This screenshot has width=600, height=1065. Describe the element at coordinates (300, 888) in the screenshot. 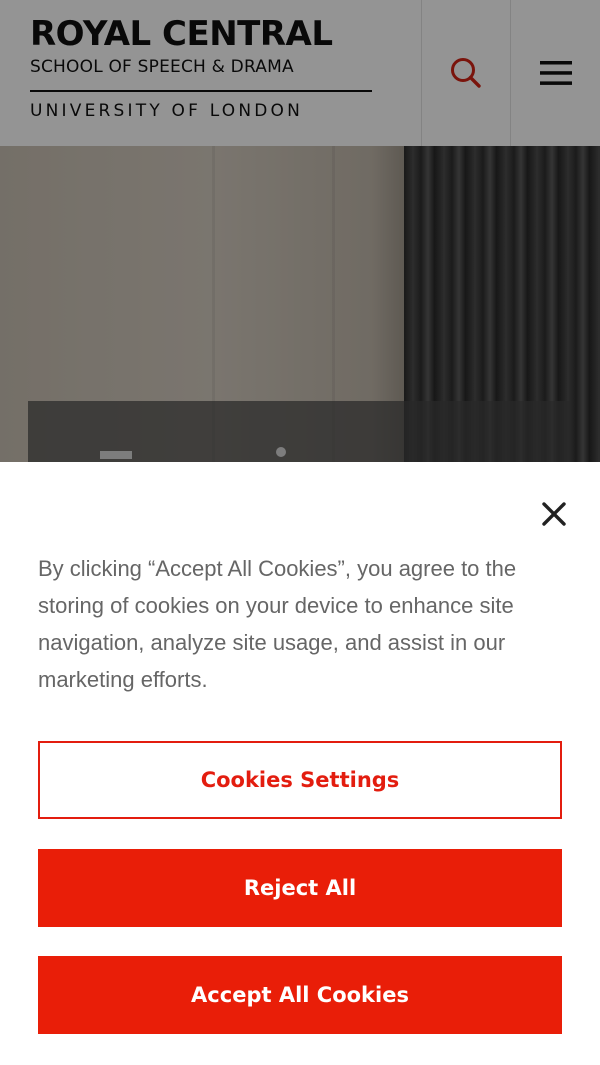

I see `reject-all-button: Reject All` at that location.